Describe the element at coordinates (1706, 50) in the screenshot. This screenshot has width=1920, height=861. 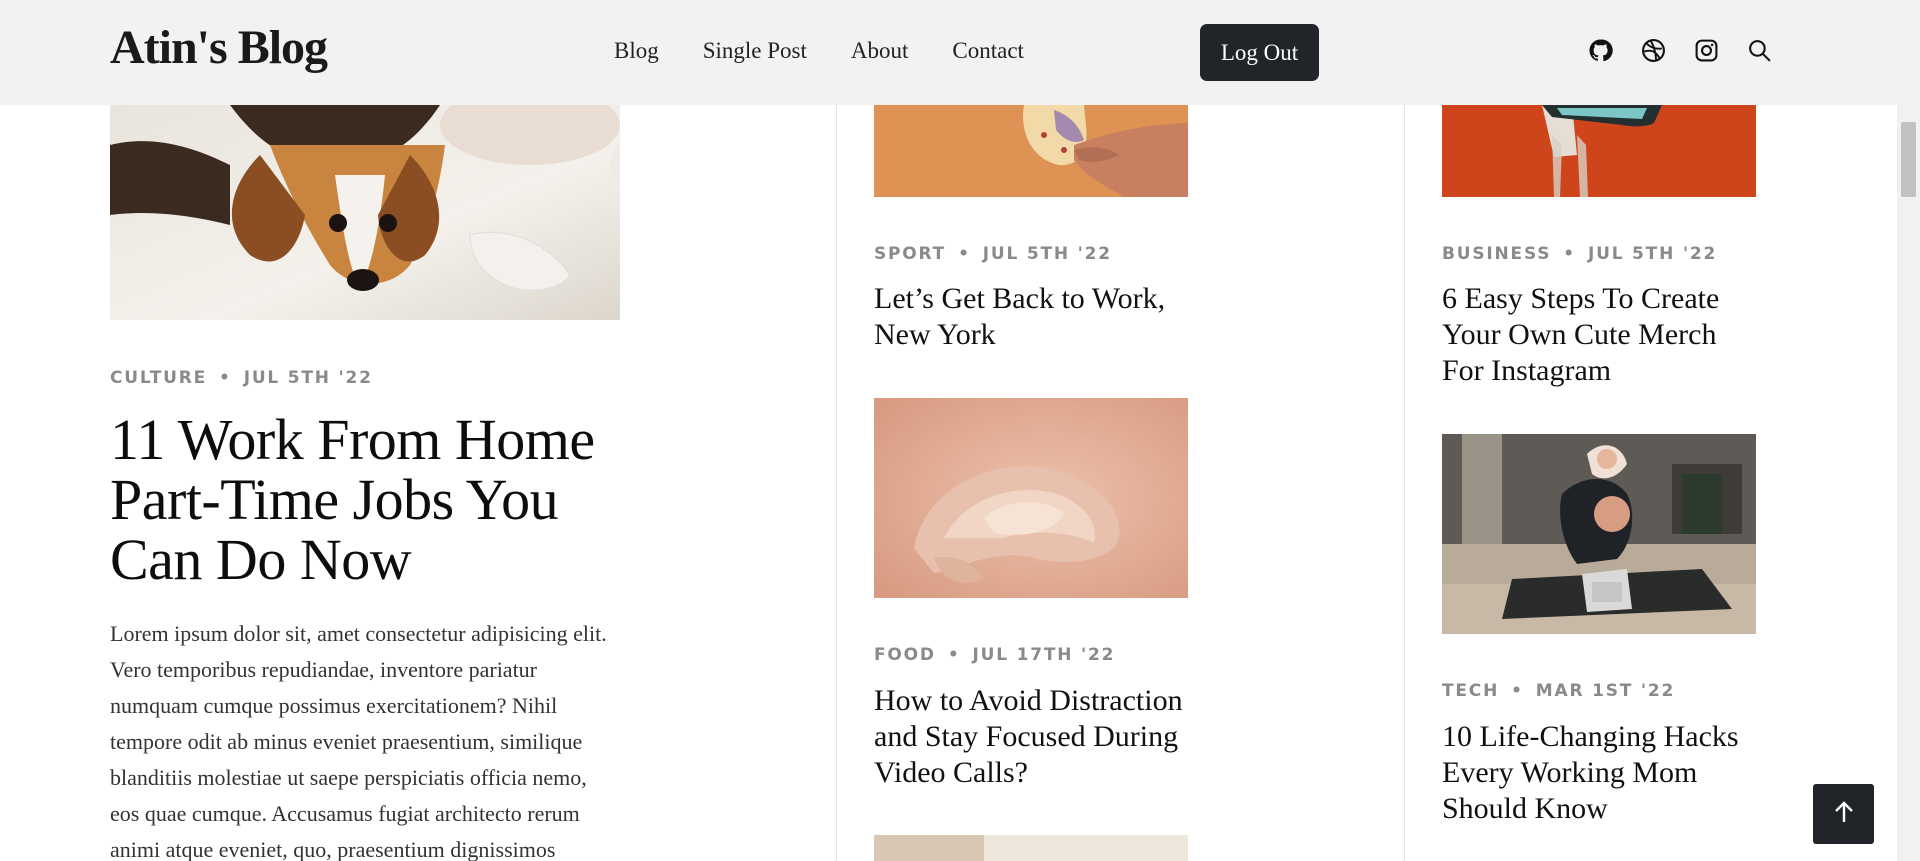
I see `instagram-icon` at that location.